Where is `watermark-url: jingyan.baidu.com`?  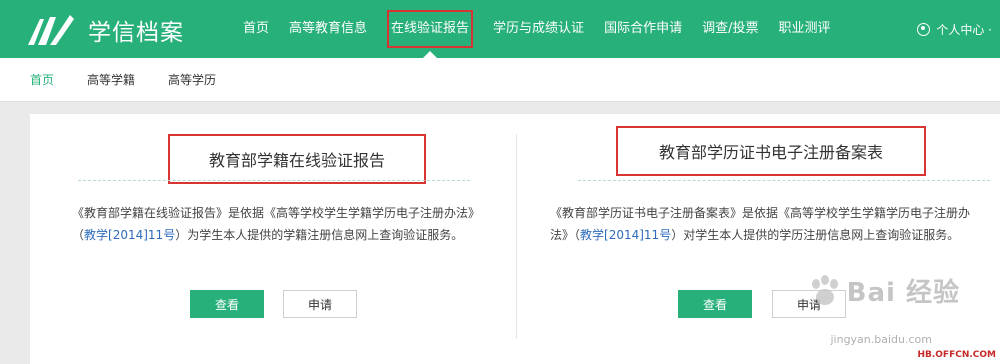 watermark-url: jingyan.baidu.com is located at coordinates (881, 339).